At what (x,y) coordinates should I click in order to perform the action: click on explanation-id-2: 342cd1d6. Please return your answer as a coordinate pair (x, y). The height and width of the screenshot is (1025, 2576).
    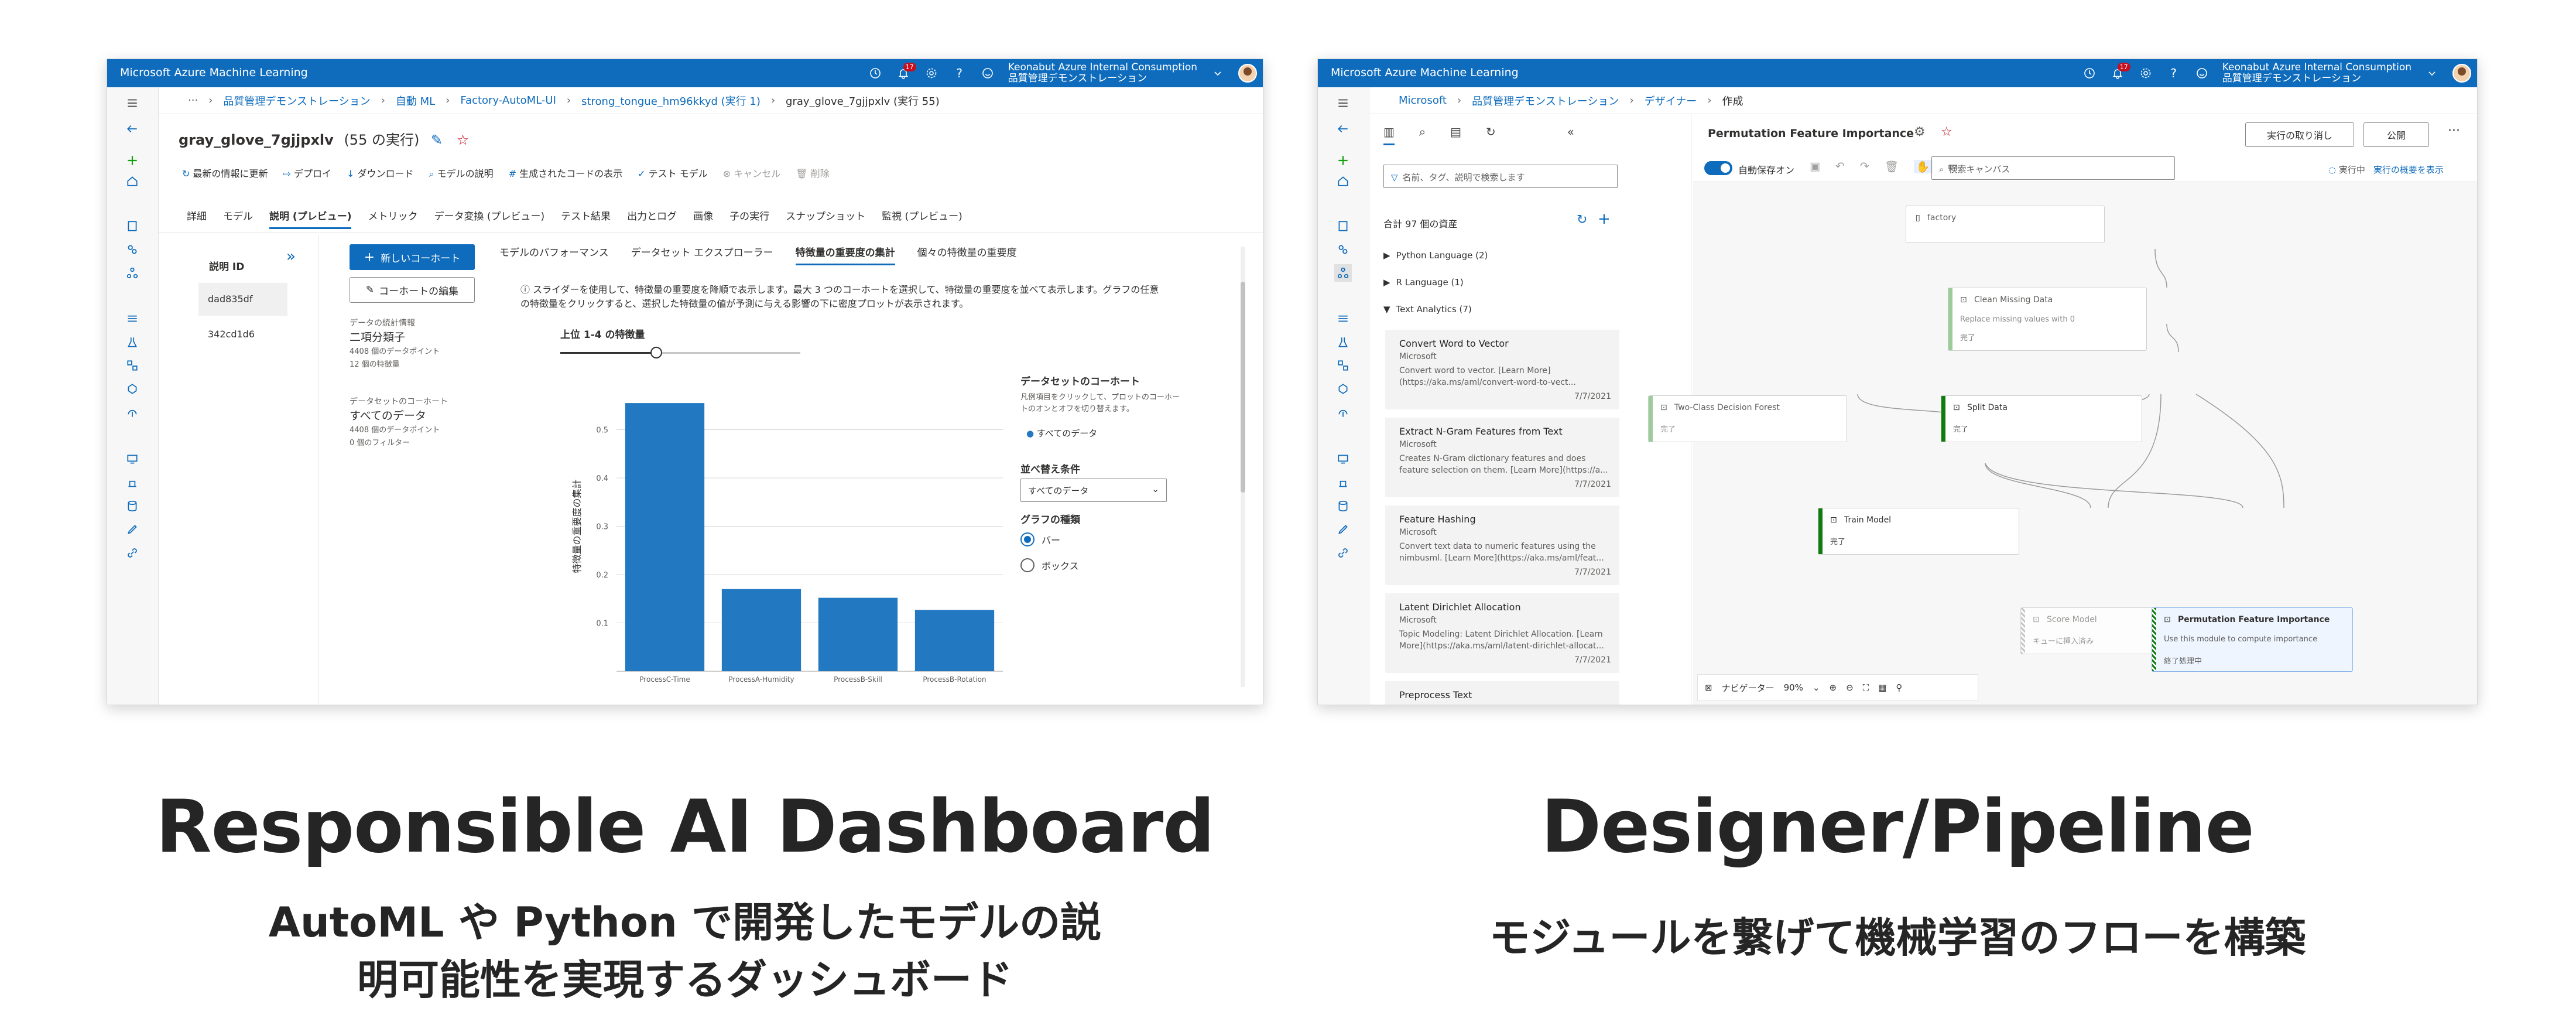
    Looking at the image, I should click on (231, 335).